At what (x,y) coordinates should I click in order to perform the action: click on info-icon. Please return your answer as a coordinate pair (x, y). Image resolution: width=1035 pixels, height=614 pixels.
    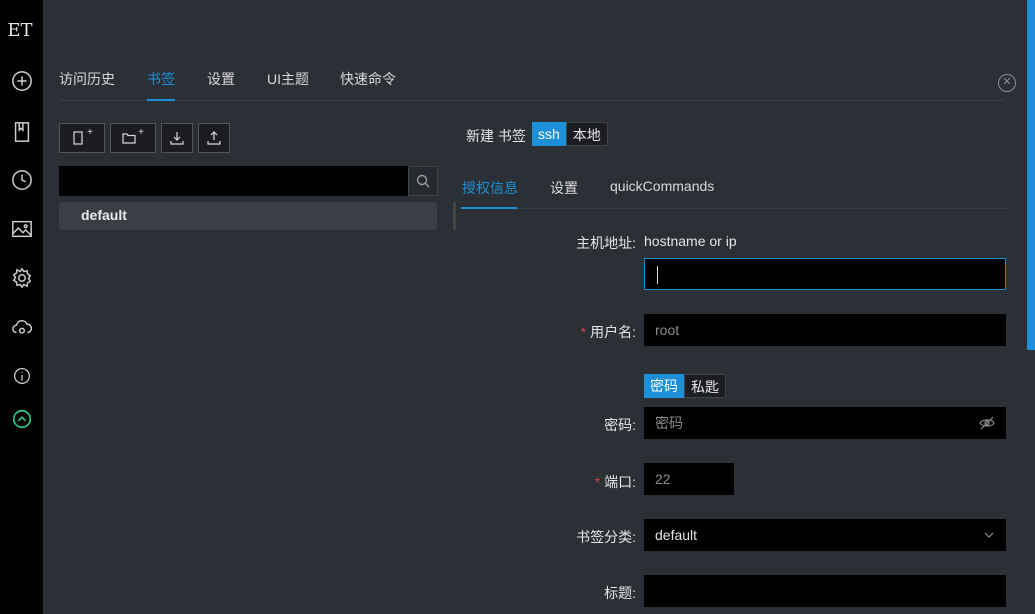
    Looking at the image, I should click on (22, 376).